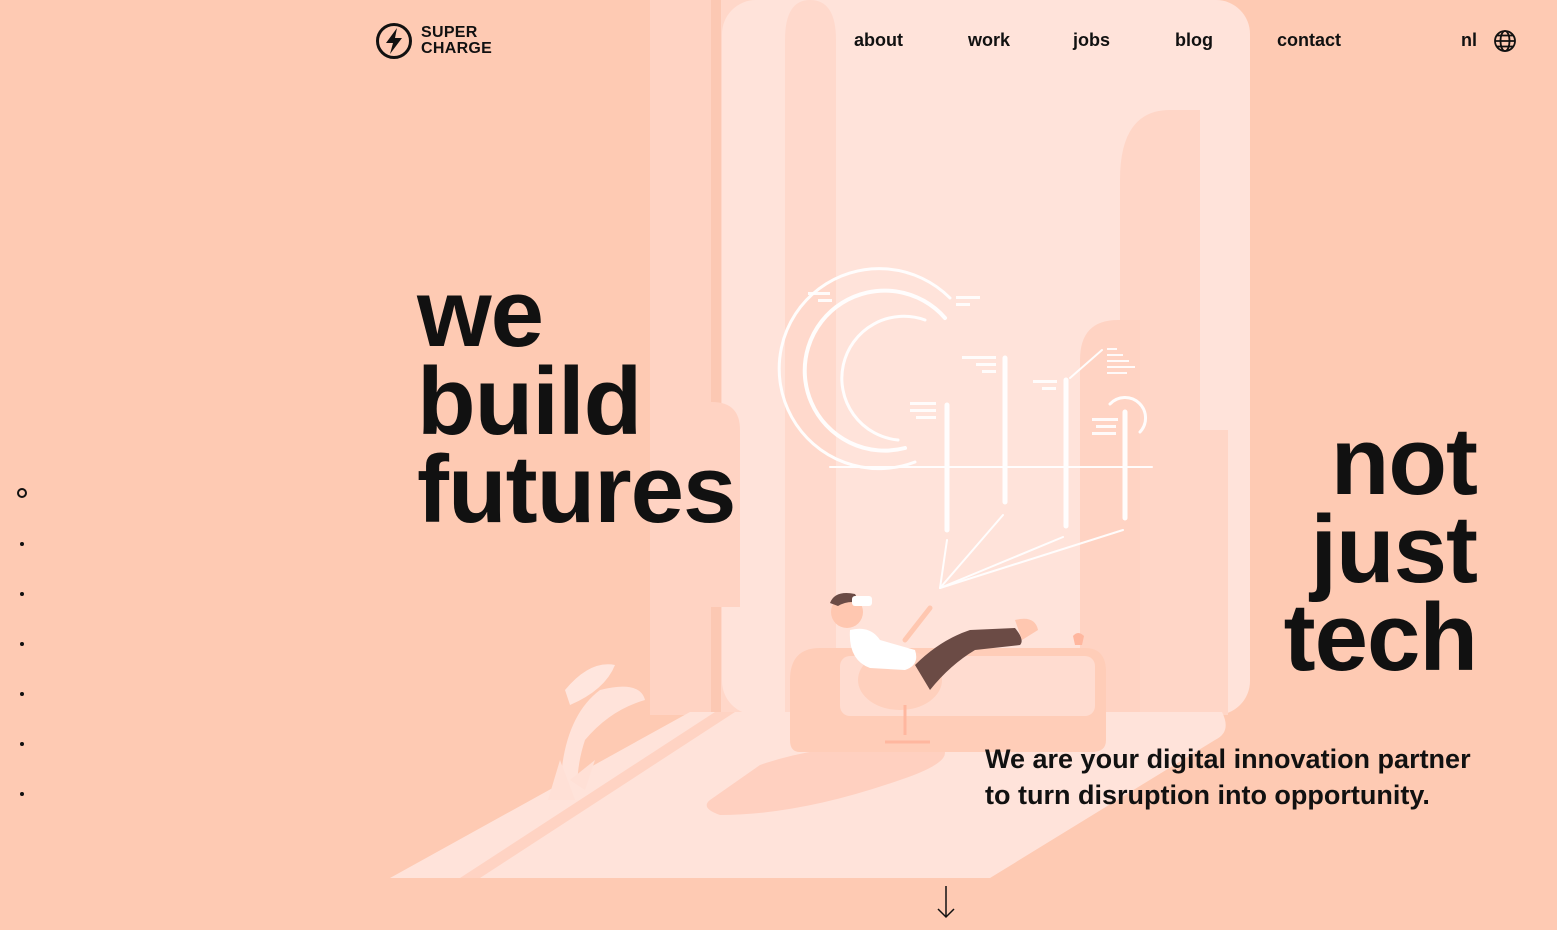  Describe the element at coordinates (989, 40) in the screenshot. I see `nav-item-work: work` at that location.